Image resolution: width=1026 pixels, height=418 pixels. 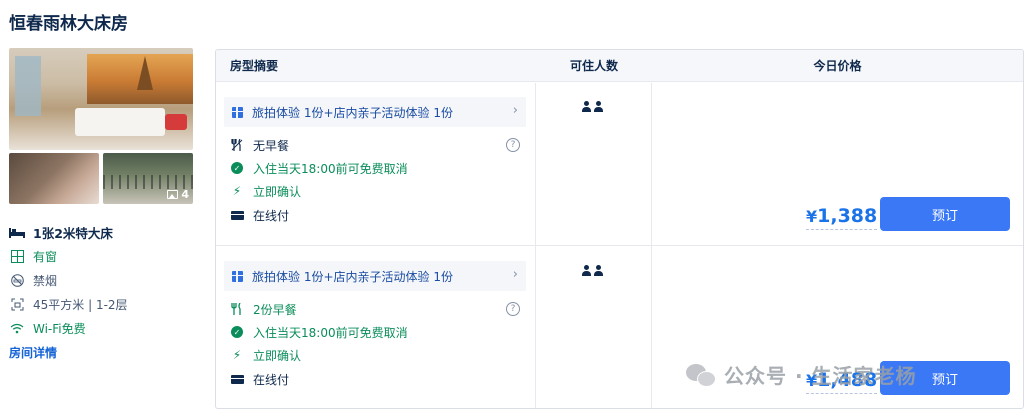 What do you see at coordinates (619, 66) in the screenshot?
I see `rate-table-header: 房型摘要 可住人数 今日价格` at bounding box center [619, 66].